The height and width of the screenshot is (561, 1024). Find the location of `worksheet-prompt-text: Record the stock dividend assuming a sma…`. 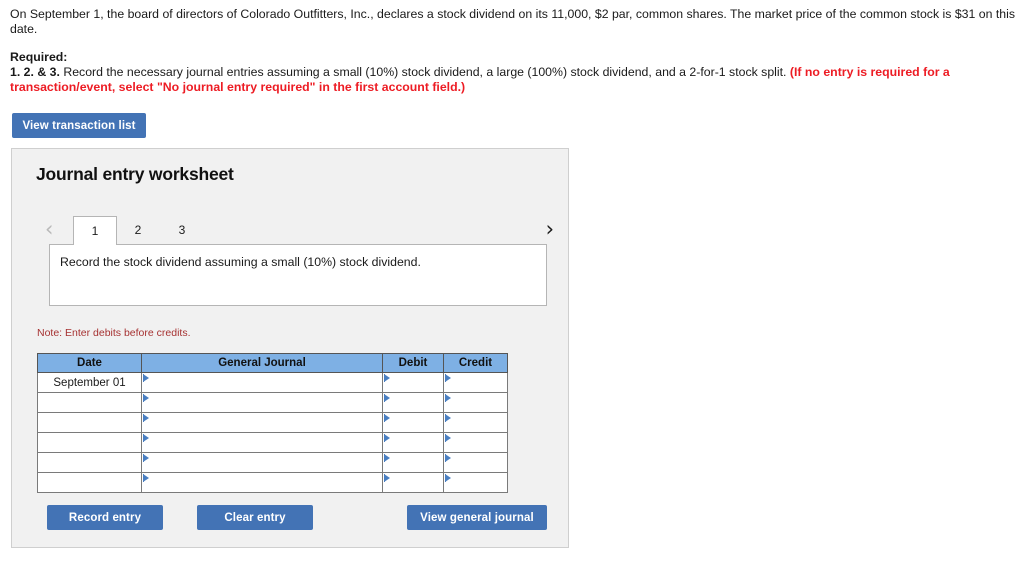

worksheet-prompt-text: Record the stock dividend assuming a sma… is located at coordinates (240, 262).